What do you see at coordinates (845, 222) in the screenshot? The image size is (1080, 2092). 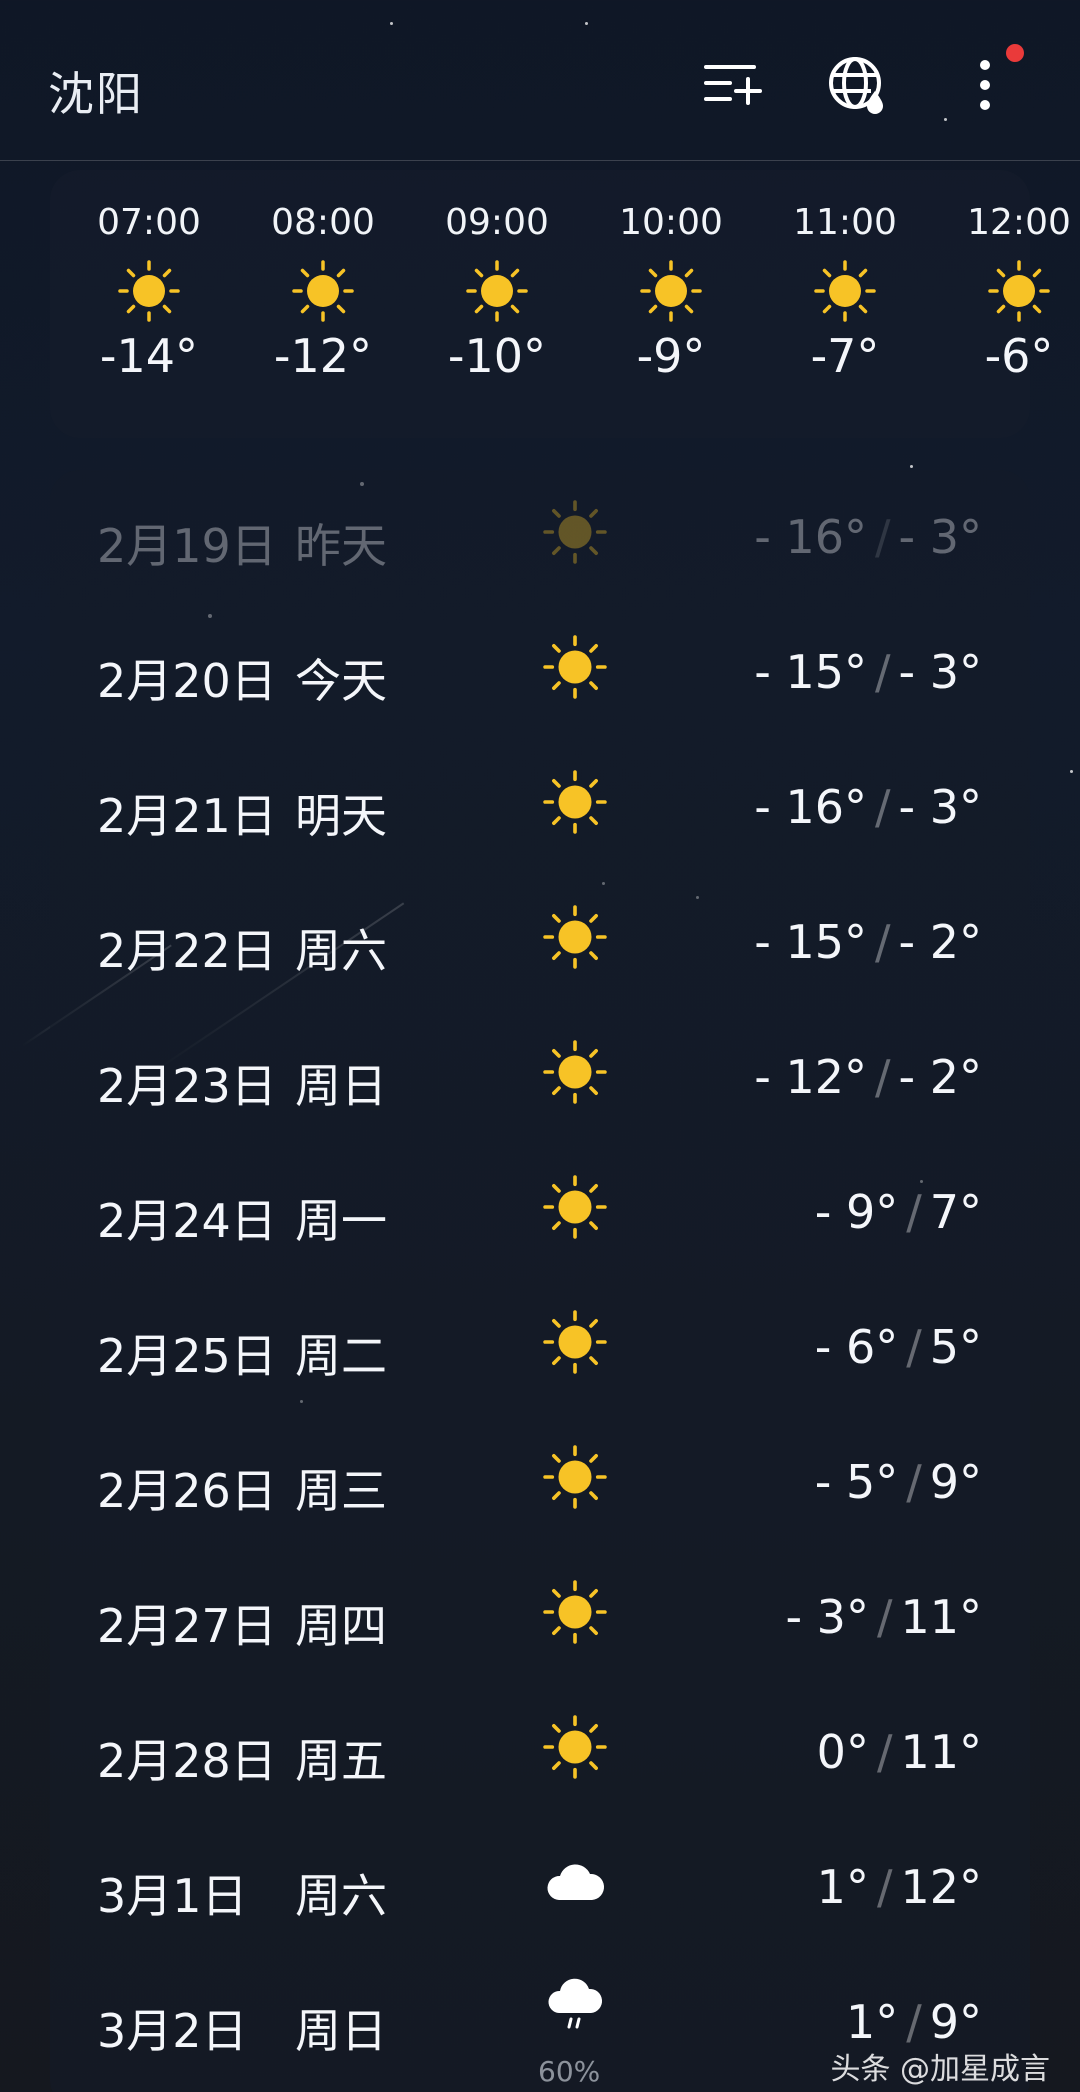 I see `hour-time: 11:00` at bounding box center [845, 222].